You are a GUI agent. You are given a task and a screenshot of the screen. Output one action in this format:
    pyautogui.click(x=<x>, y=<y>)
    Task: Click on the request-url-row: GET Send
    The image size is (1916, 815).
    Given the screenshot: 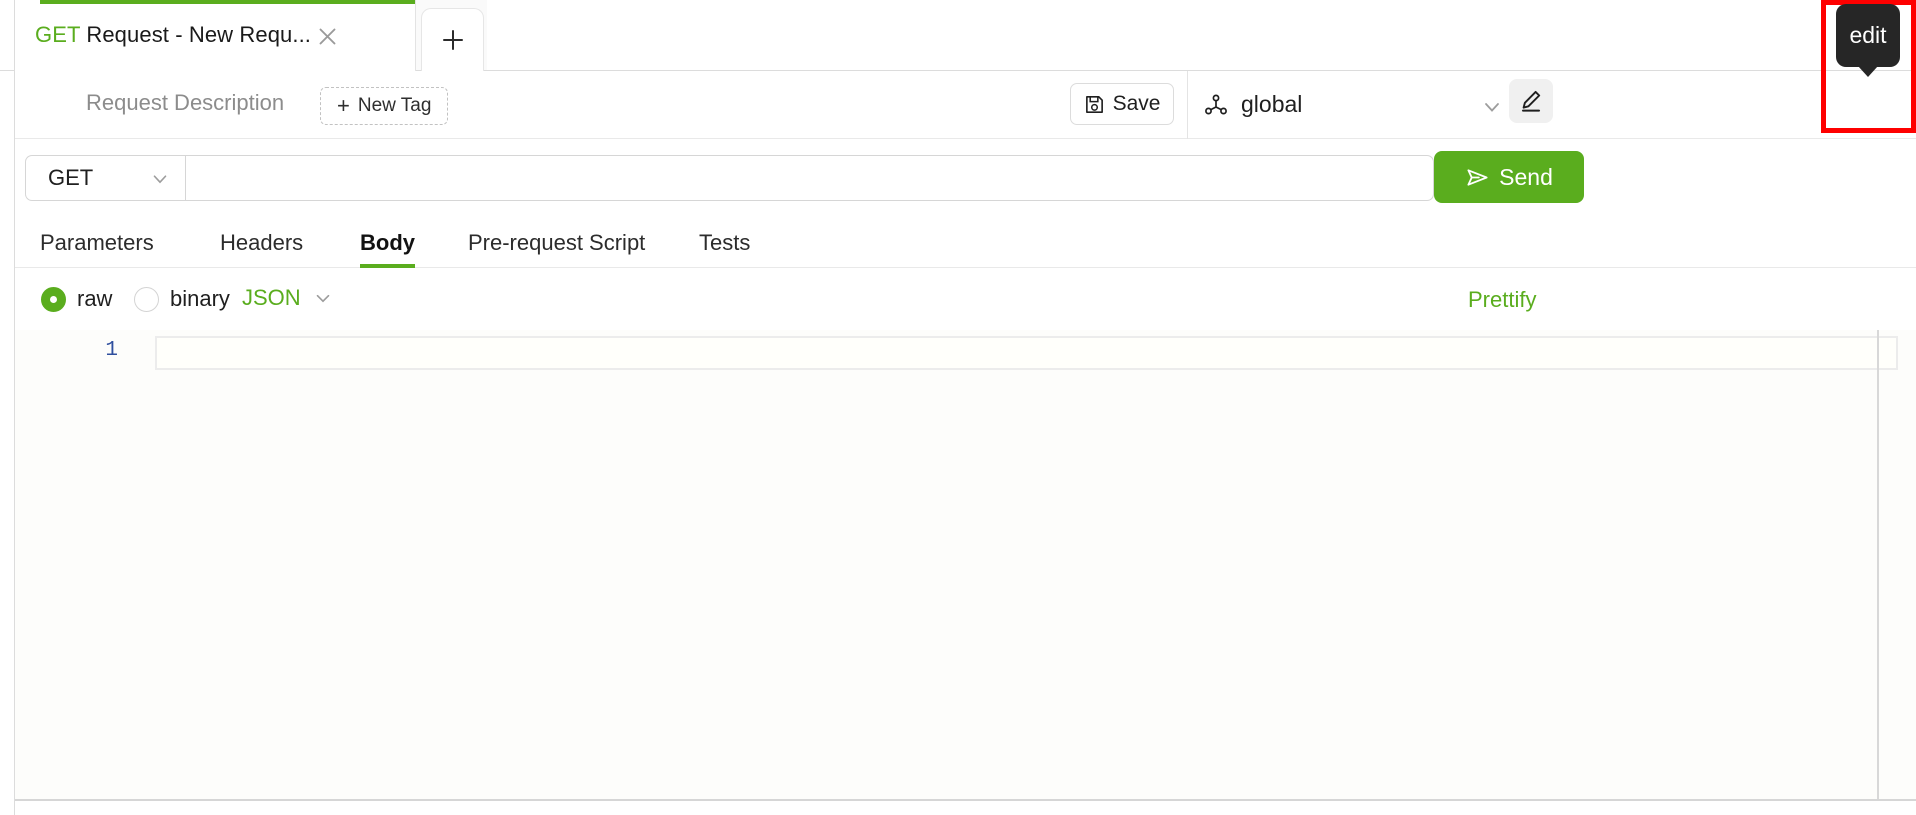 What is the action you would take?
    pyautogui.click(x=965, y=178)
    